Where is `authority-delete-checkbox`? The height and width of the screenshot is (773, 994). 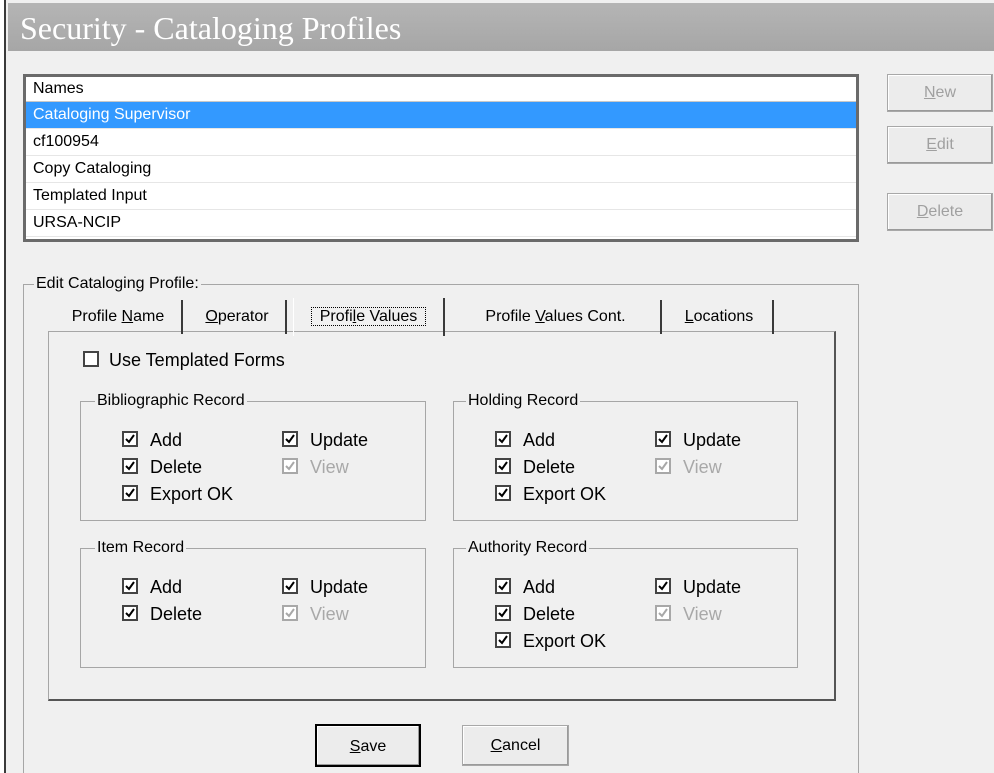 authority-delete-checkbox is located at coordinates (503, 613).